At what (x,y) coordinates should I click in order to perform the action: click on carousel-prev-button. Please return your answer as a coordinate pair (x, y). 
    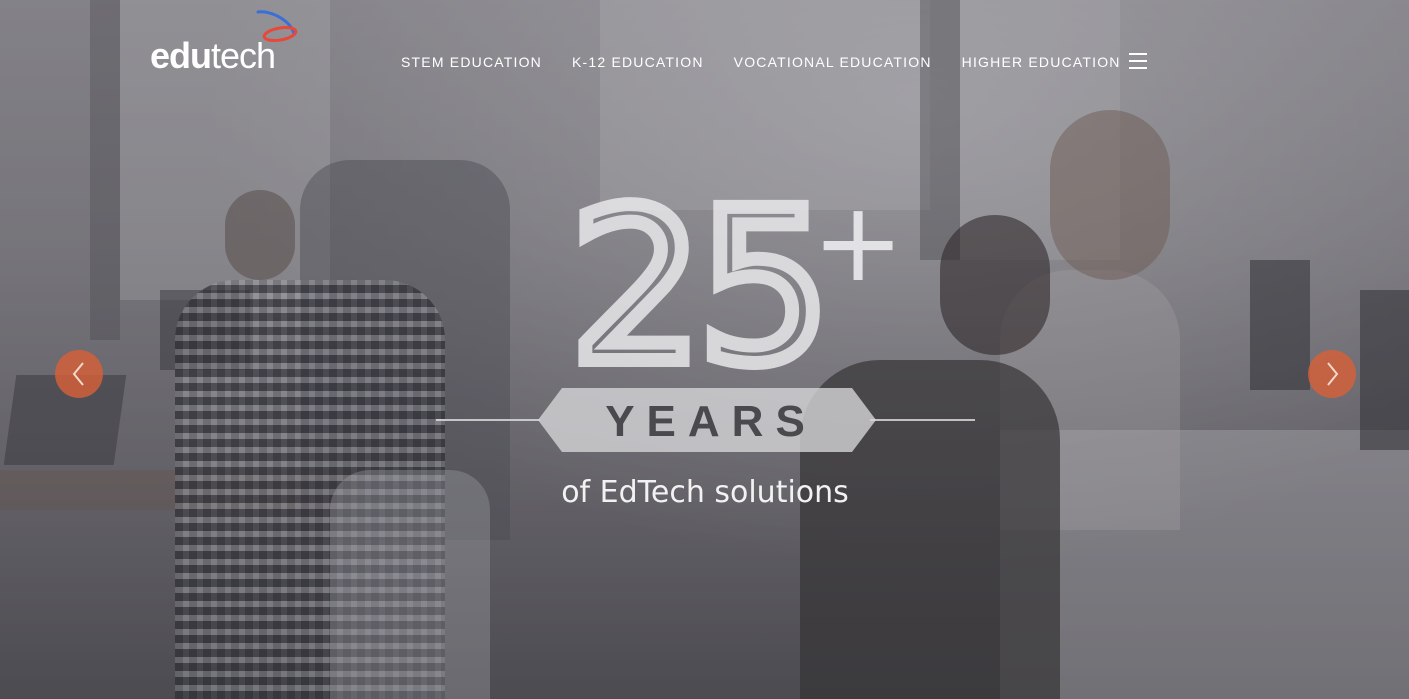
    Looking at the image, I should click on (79, 374).